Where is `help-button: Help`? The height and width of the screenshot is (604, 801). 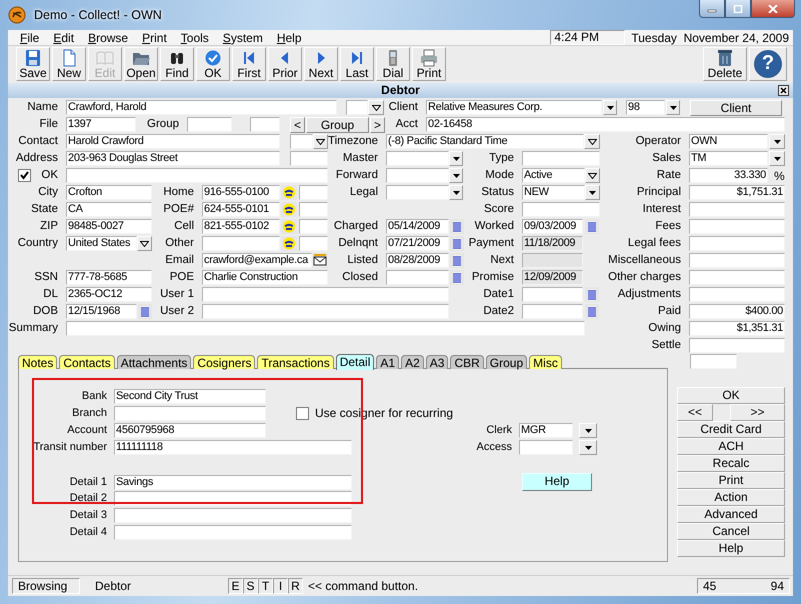
help-button: Help is located at coordinates (557, 482).